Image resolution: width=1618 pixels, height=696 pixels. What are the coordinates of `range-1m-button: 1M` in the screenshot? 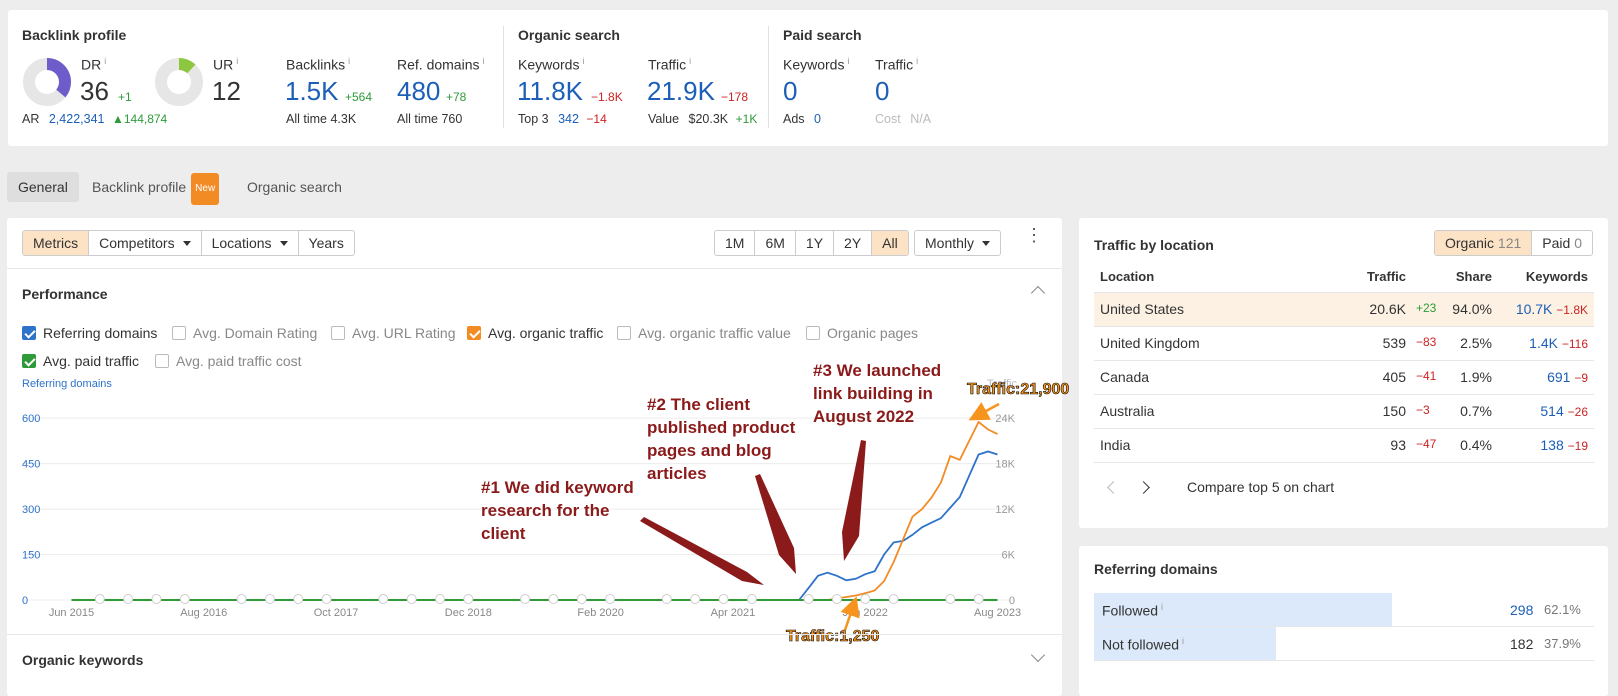 It's located at (735, 243).